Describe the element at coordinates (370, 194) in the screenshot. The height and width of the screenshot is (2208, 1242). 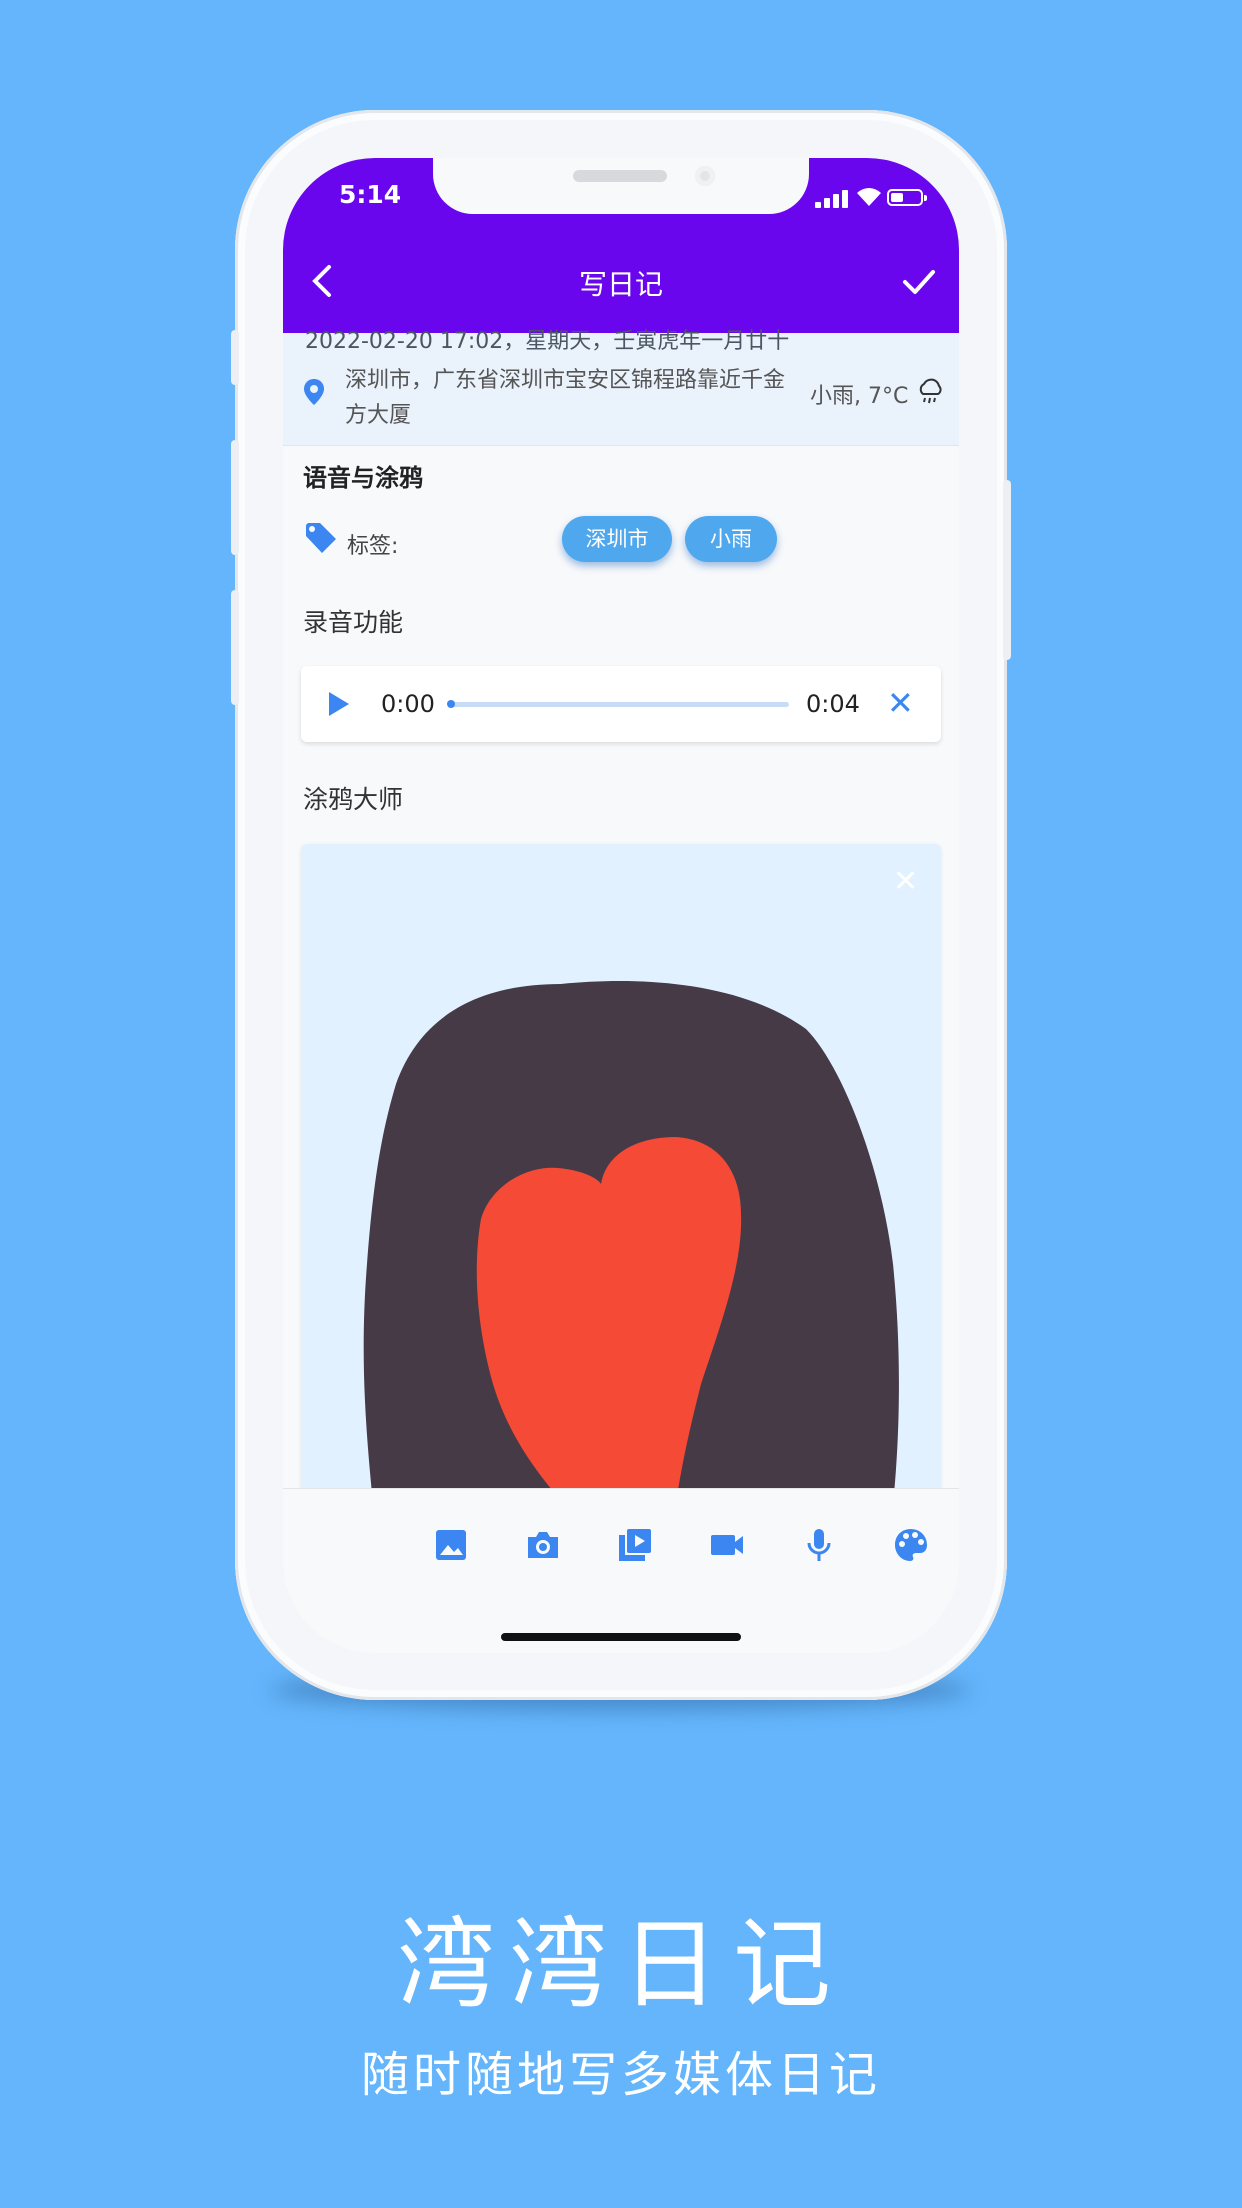
I see `status-time: 5:14` at that location.